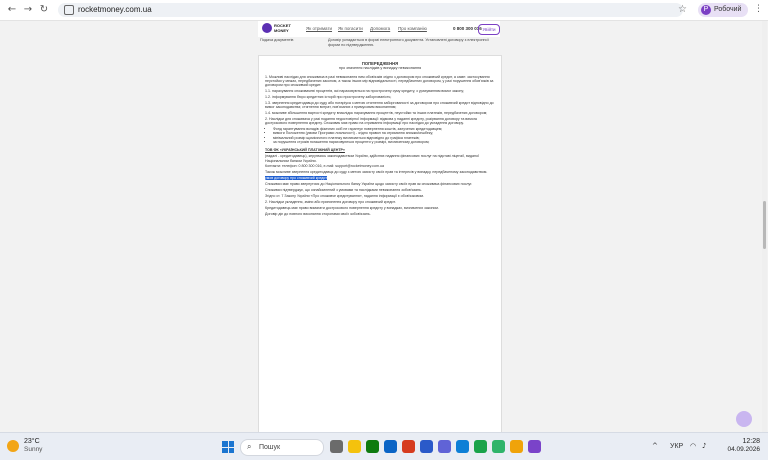 The height and width of the screenshot is (460, 768). I want to click on tray-chevron-icon: ^, so click(655, 446).